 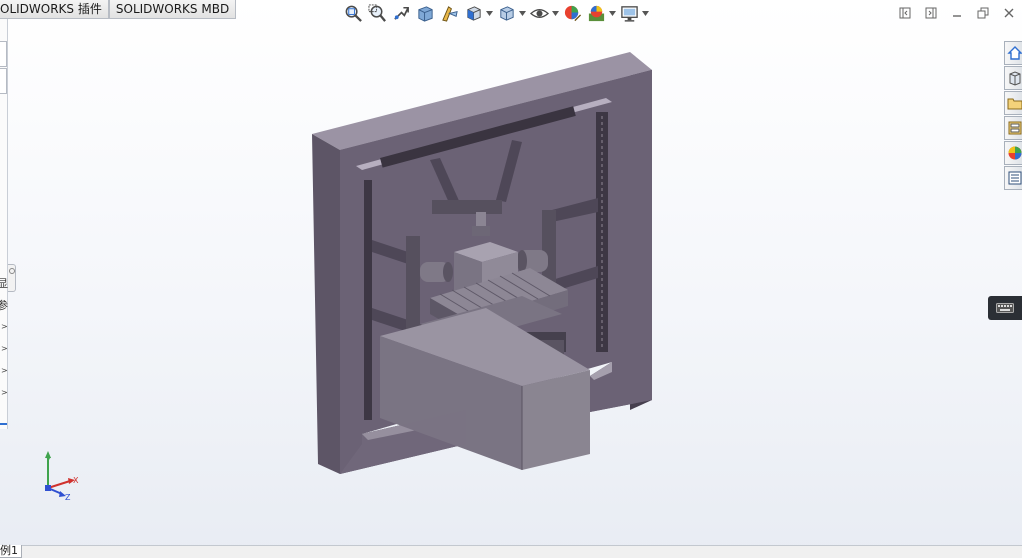 I want to click on section-view-icon, so click(x=425, y=13).